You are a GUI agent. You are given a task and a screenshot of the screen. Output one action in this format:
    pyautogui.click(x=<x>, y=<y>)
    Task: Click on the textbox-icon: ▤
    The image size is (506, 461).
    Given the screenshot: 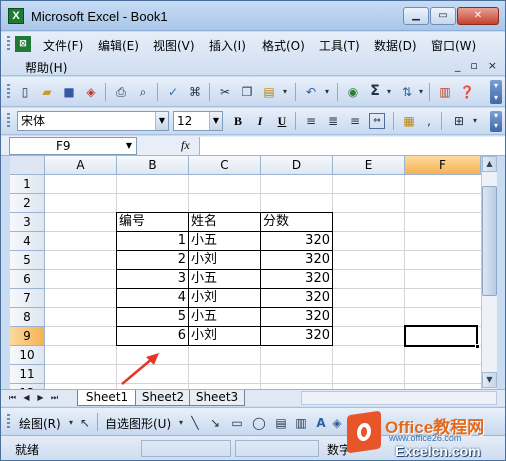 What is the action you would take?
    pyautogui.click(x=281, y=423)
    